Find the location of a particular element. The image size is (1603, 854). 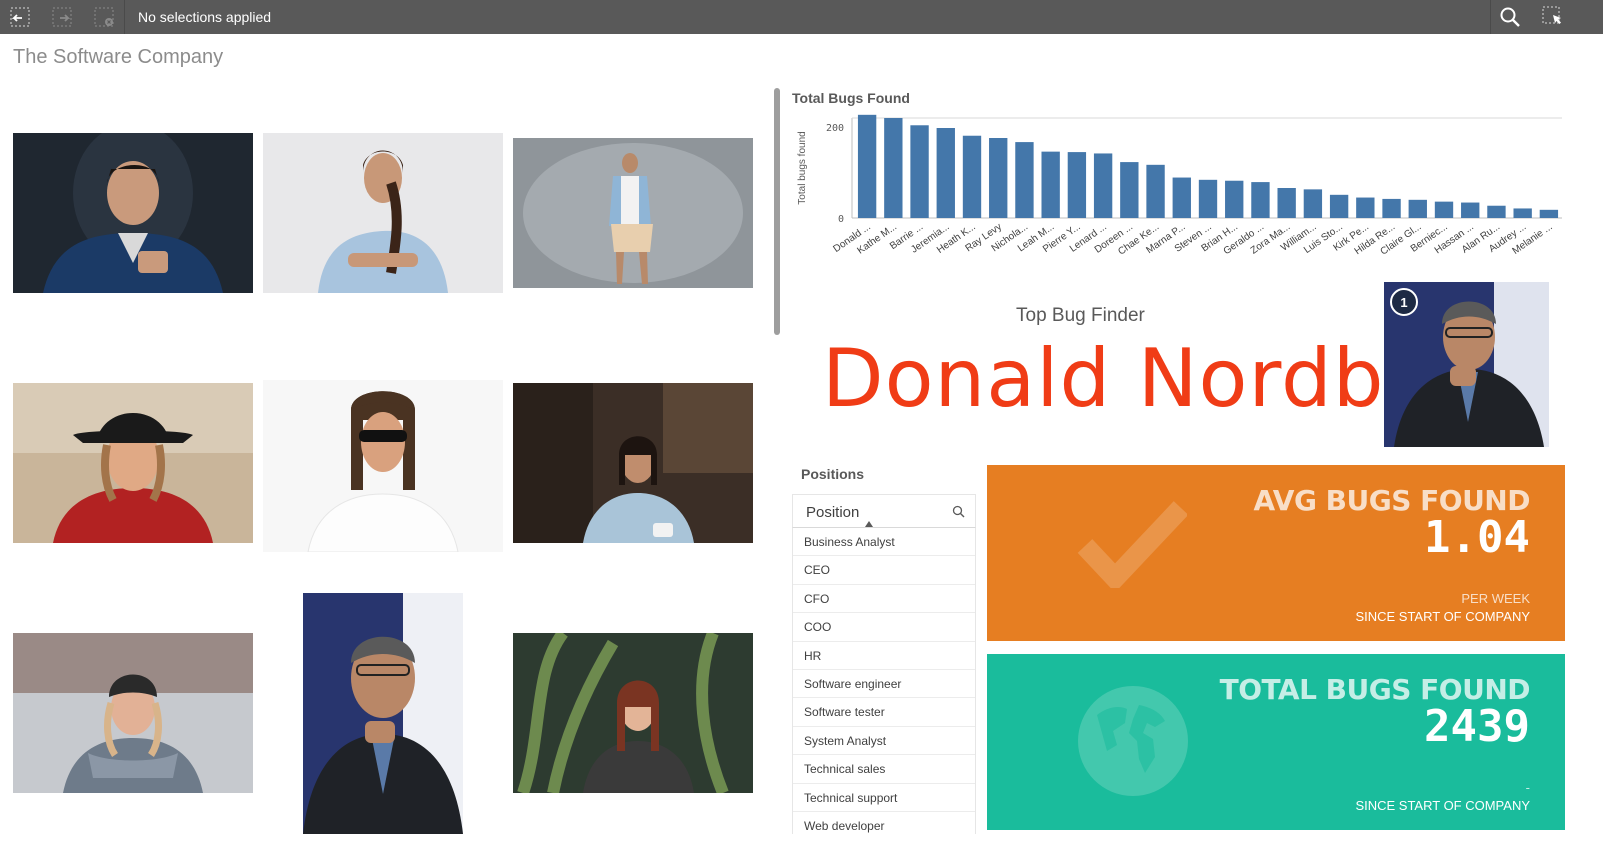

position-list-item: System Analyst is located at coordinates (884, 741).